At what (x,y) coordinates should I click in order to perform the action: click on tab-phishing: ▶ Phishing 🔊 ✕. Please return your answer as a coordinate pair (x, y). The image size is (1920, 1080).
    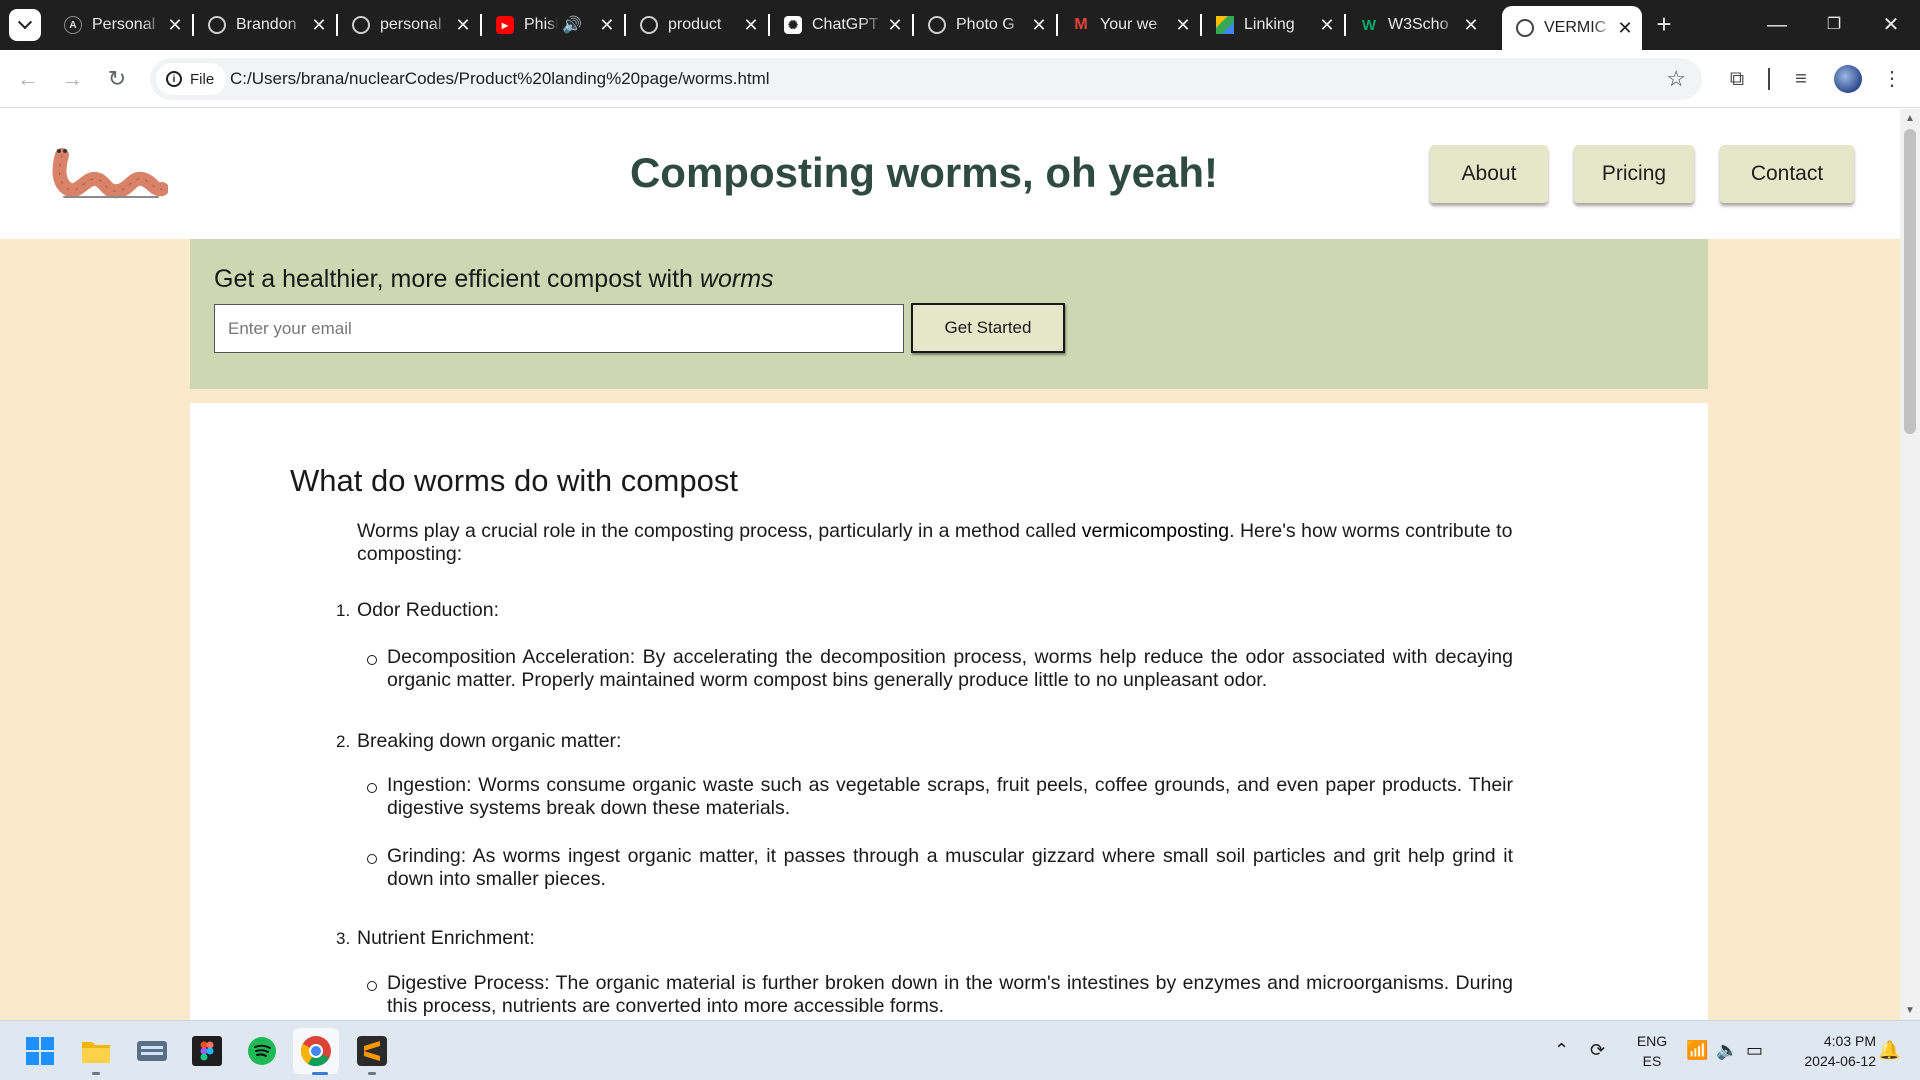
    Looking at the image, I should click on (553, 25).